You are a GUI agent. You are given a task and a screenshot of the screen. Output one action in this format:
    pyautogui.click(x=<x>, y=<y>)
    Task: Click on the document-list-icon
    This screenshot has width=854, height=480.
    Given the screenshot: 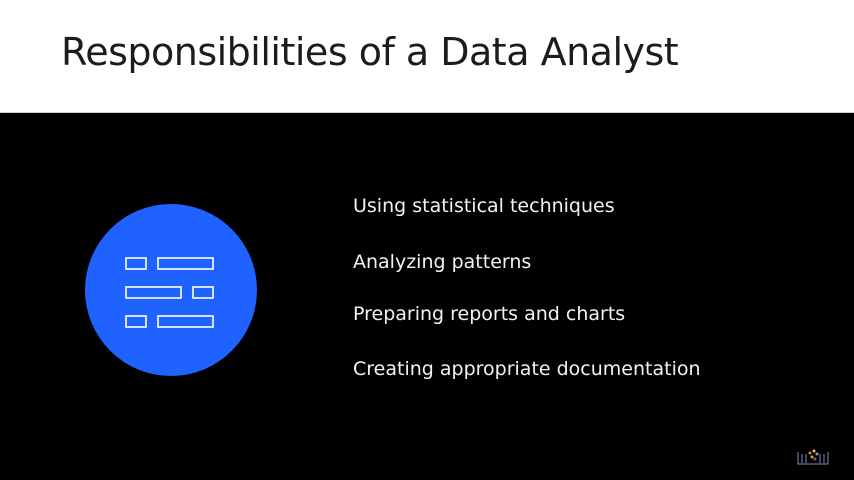 What is the action you would take?
    pyautogui.click(x=171, y=290)
    